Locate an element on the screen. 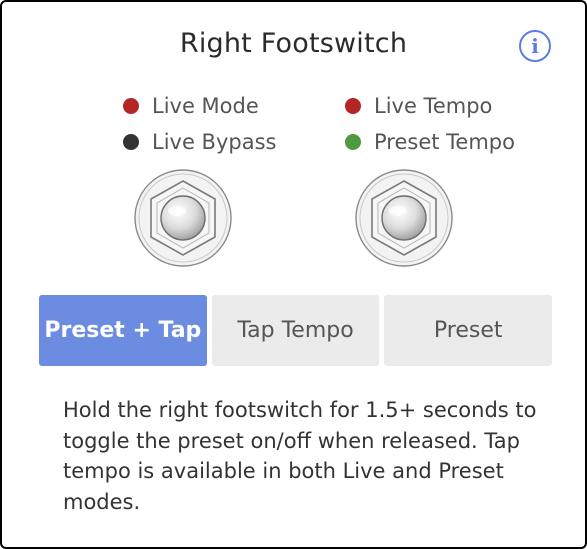 This screenshot has height=549, width=587. legend-label: Live Bypass is located at coordinates (214, 142).